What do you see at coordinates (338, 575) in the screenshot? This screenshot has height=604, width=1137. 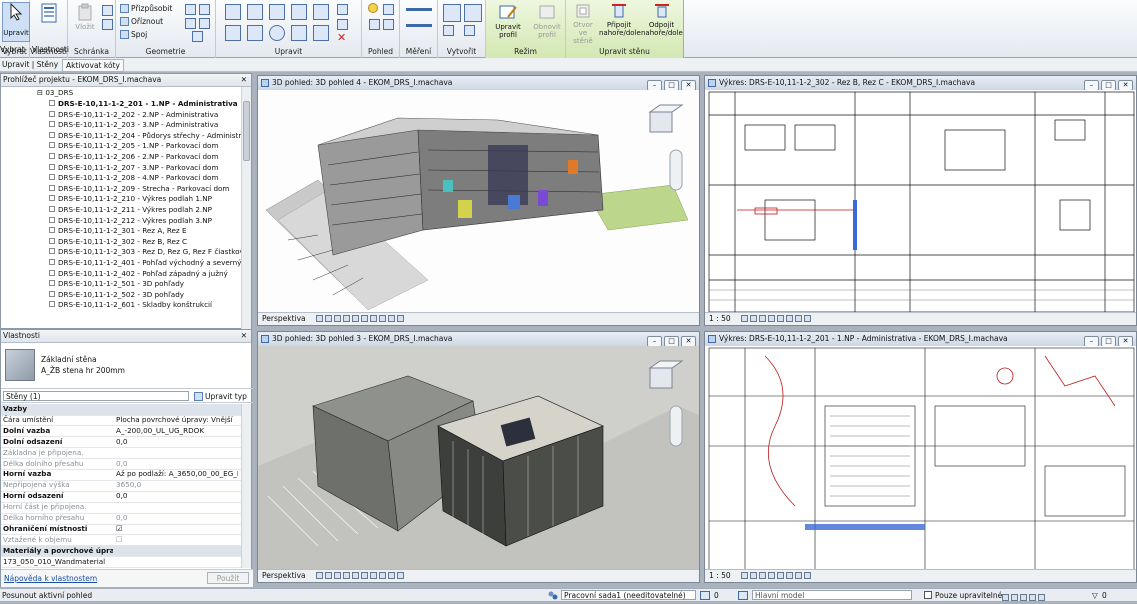 I see `sun-path-icon` at bounding box center [338, 575].